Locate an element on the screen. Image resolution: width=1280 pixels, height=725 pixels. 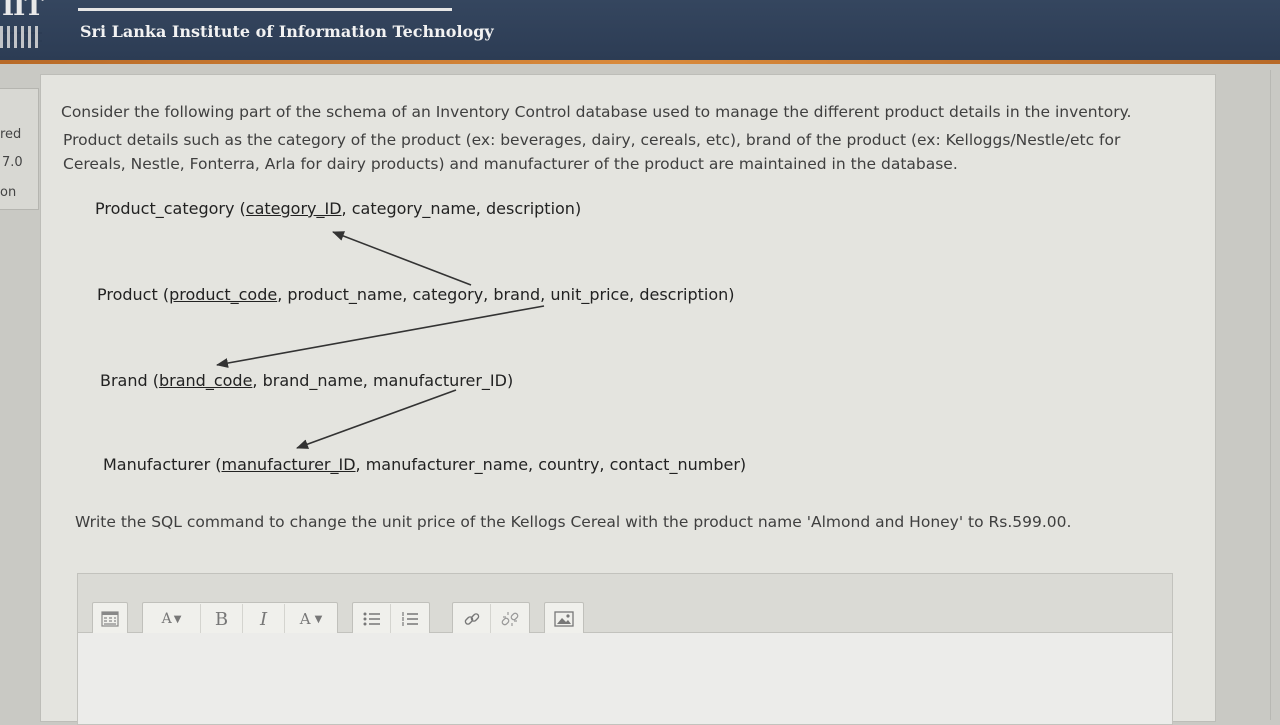
italic-label: I is located at coordinates (263, 619).